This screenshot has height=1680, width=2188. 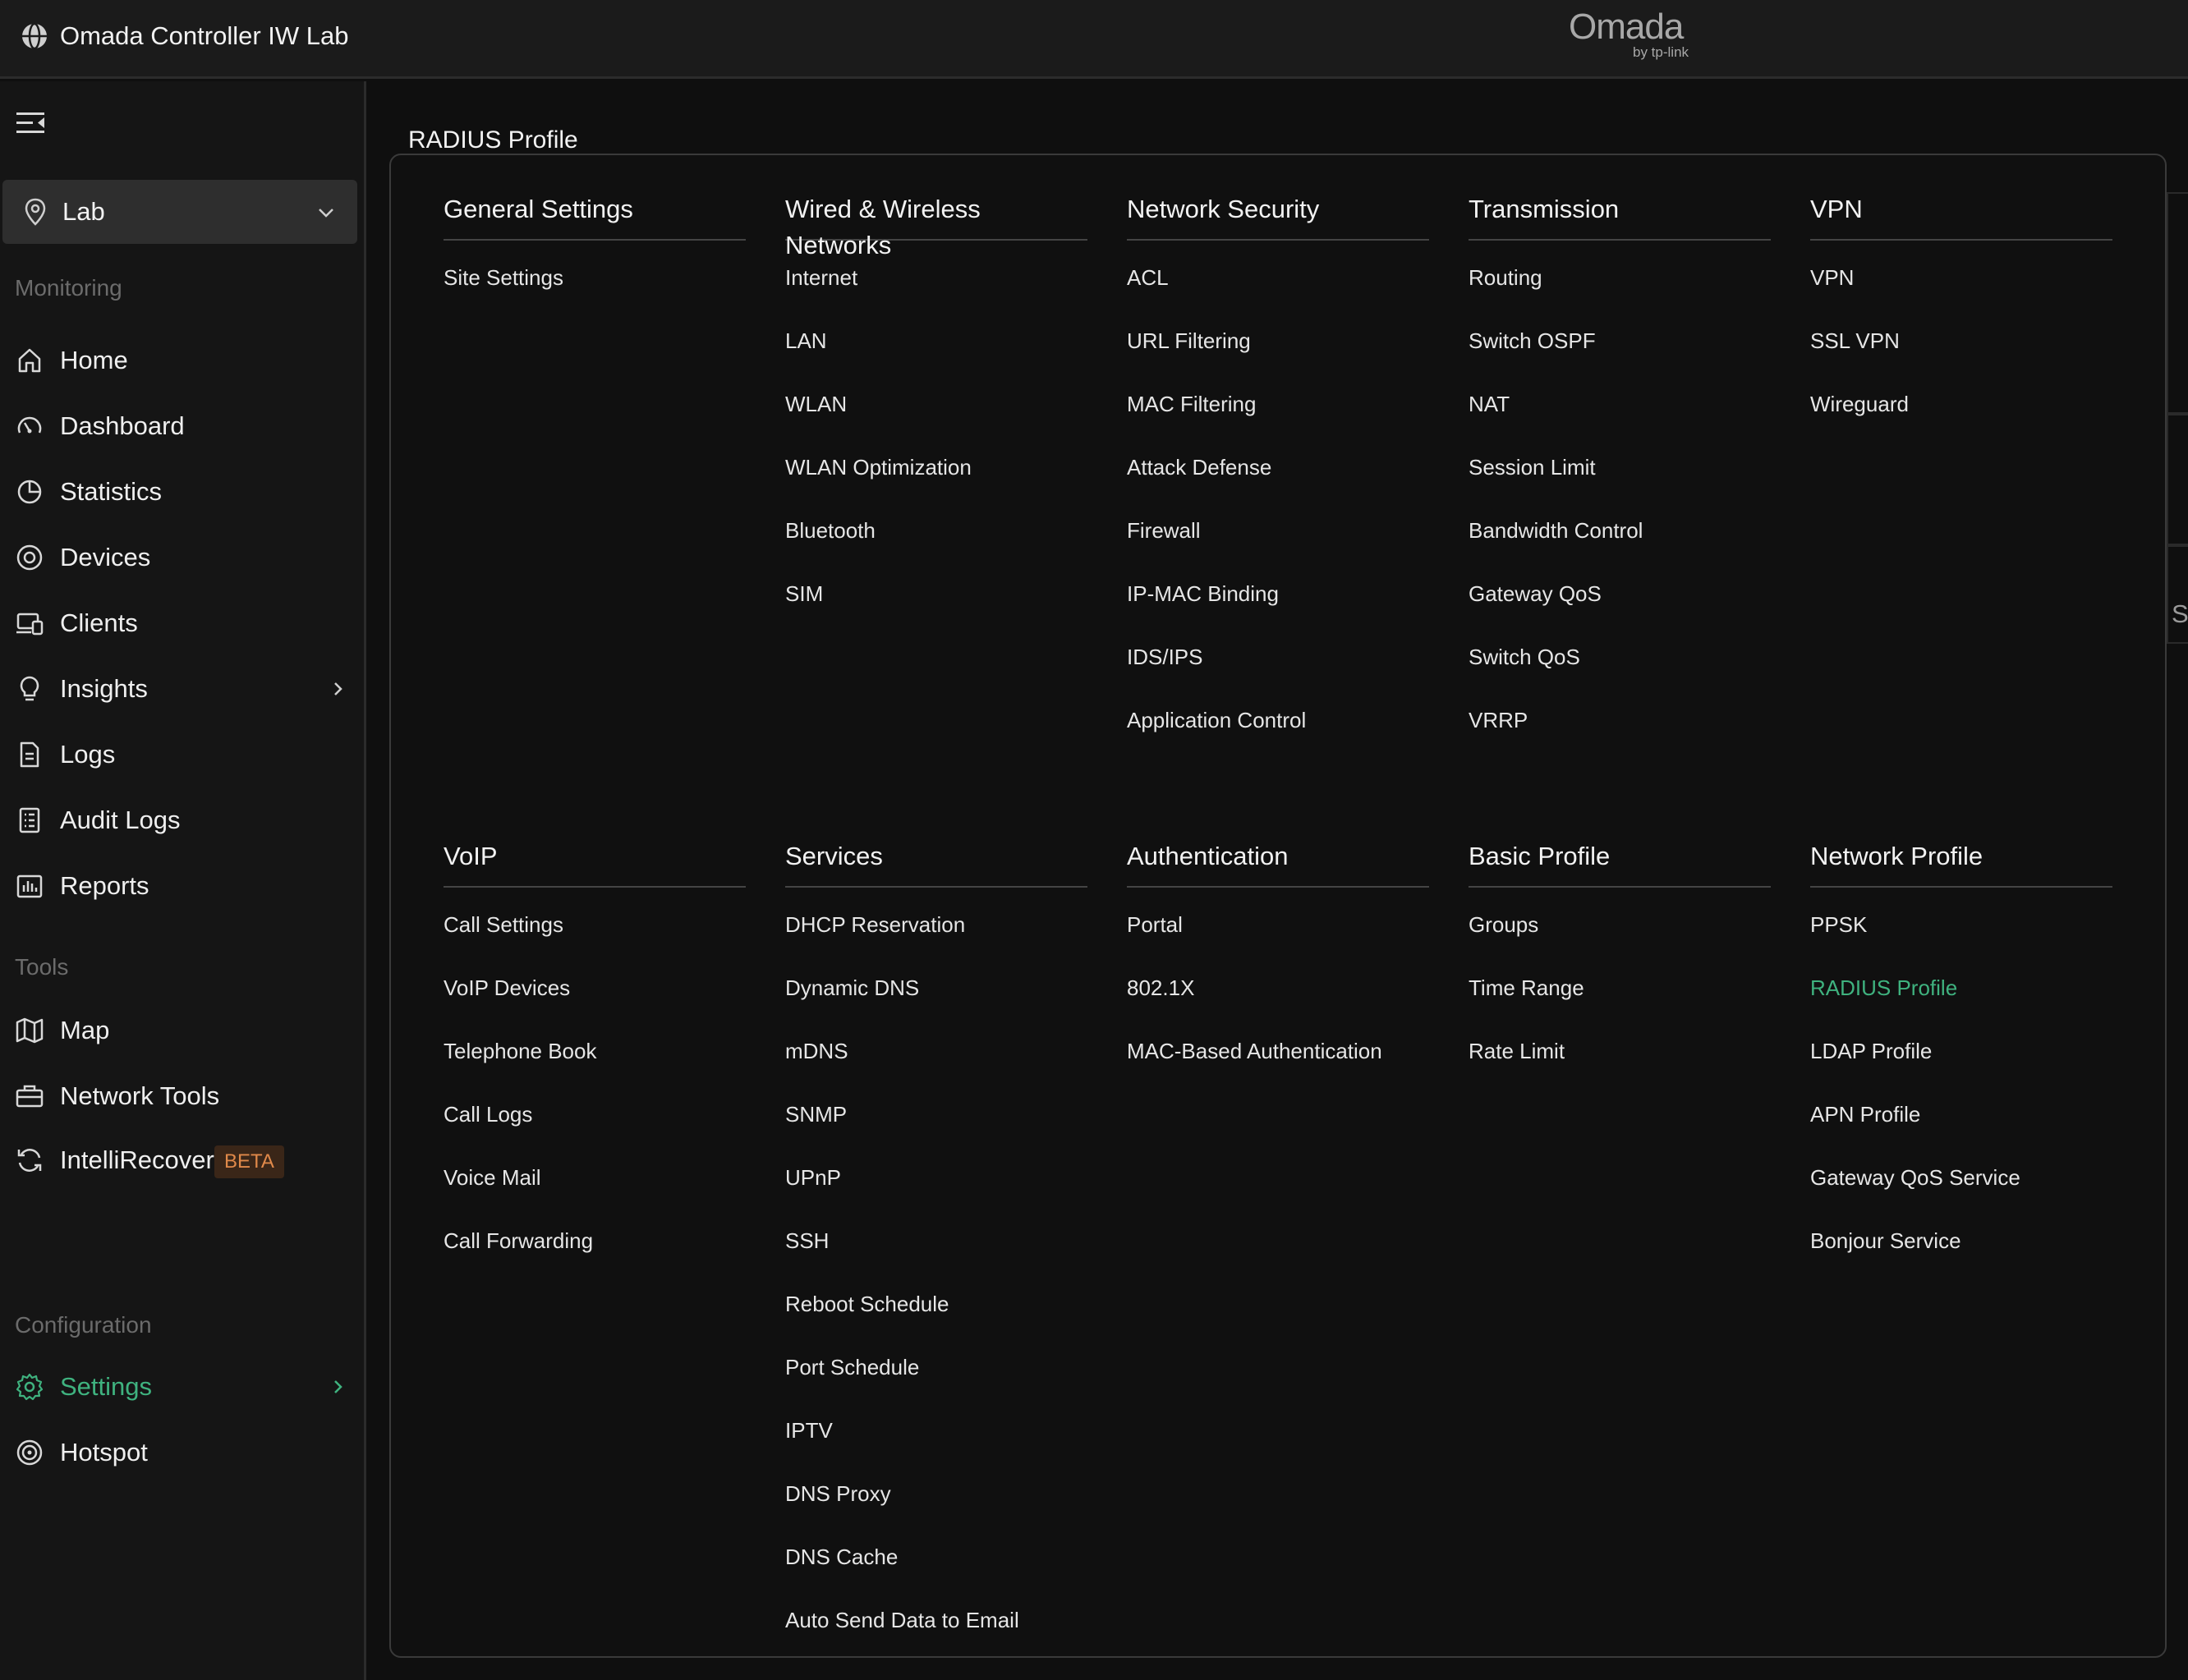 I want to click on menu-list: Groups Time Range Rate Limit, so click(x=1620, y=982).